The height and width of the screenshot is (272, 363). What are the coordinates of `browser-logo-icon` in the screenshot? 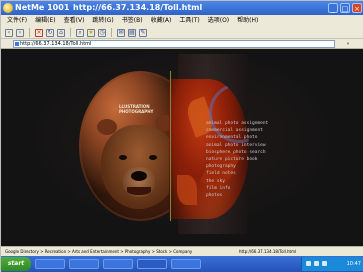 It's located at (8, 8).